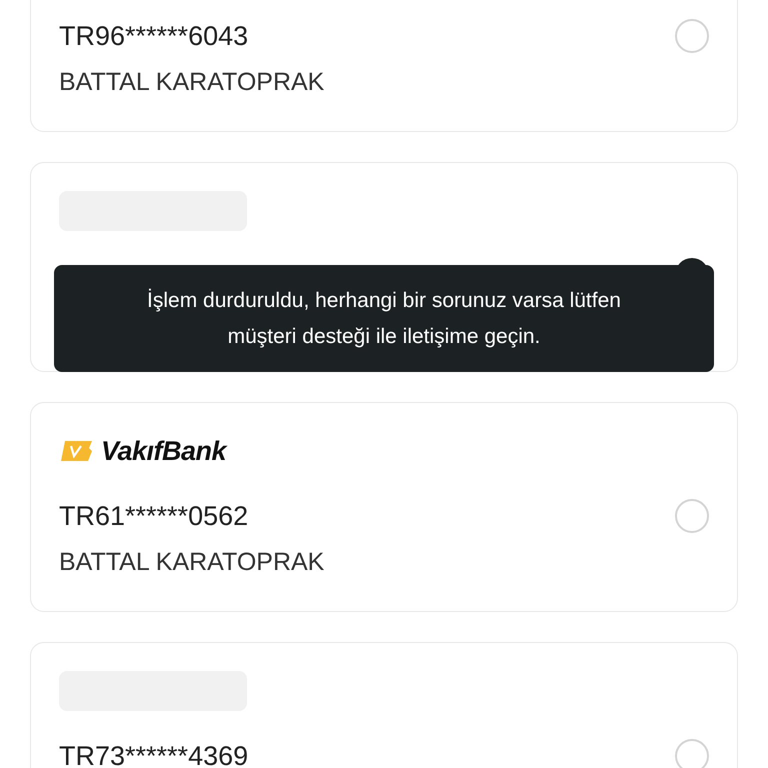  Describe the element at coordinates (153, 36) in the screenshot. I see `iban: TR96******6043` at that location.